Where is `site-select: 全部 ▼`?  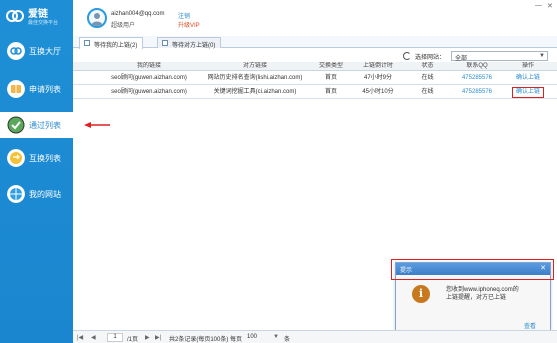
site-select: 全部 ▼ is located at coordinates (499, 56).